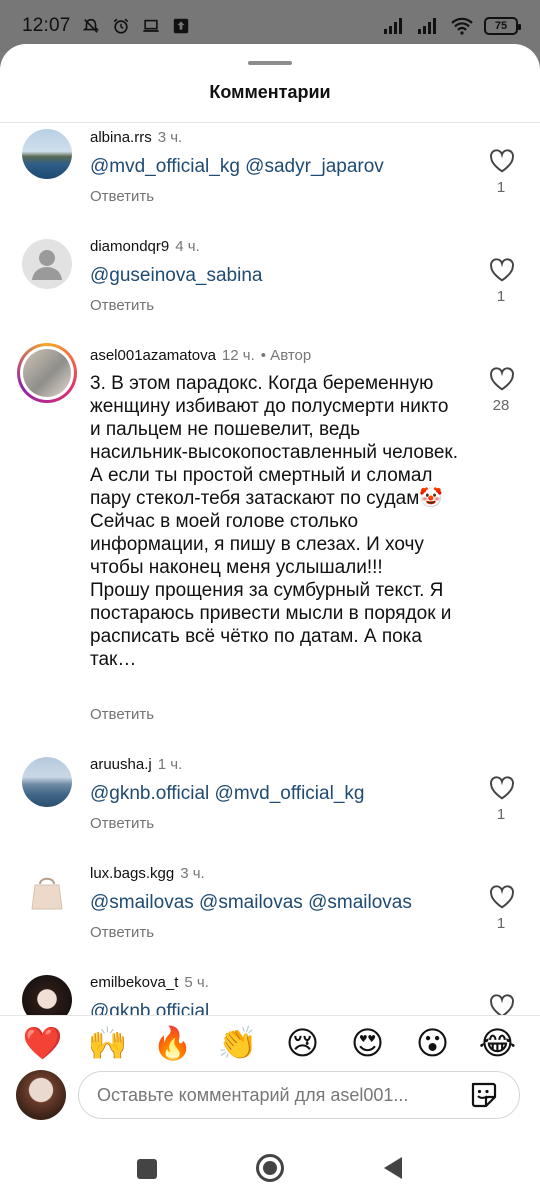 This screenshot has height=1200, width=540. Describe the element at coordinates (270, 1168) in the screenshot. I see `home-icon` at that location.